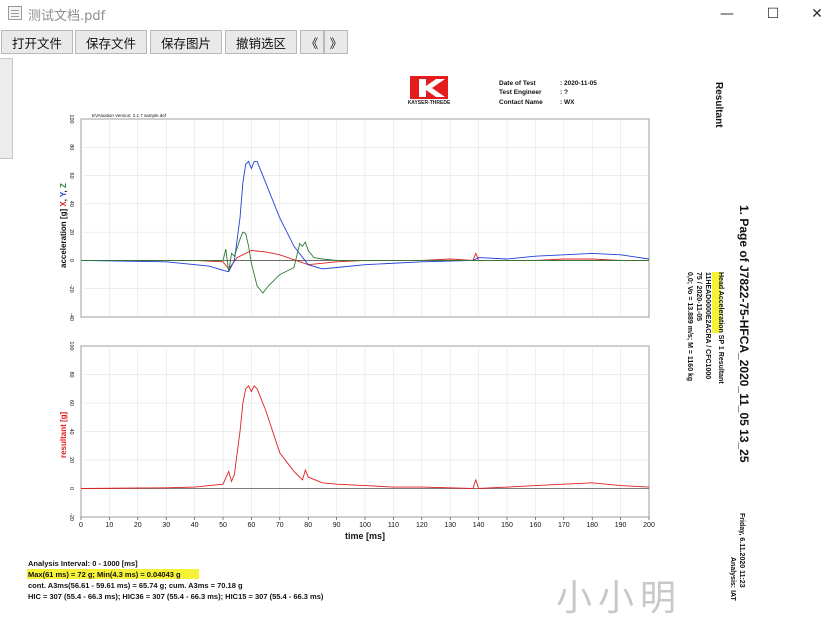 This screenshot has width=840, height=625. Describe the element at coordinates (166, 525) in the screenshot. I see `x-tick-label: 30` at that location.